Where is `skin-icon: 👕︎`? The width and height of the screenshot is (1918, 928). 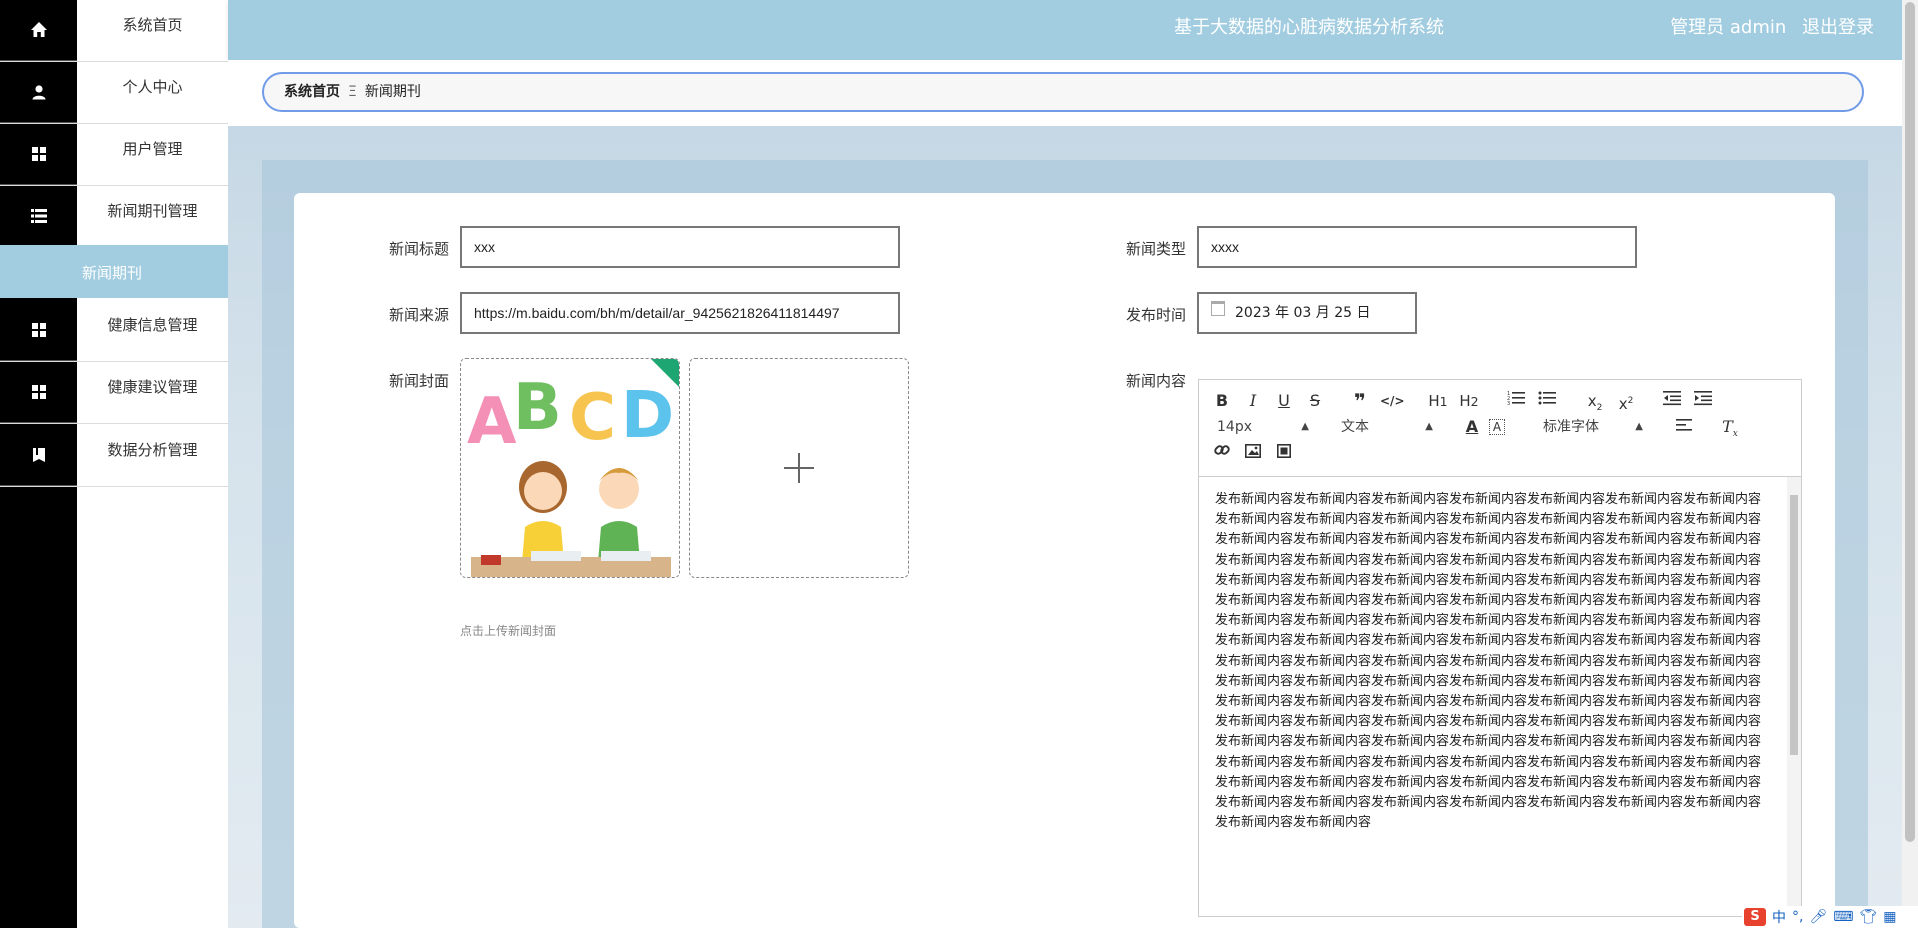 skin-icon: 👕︎ is located at coordinates (1868, 917).